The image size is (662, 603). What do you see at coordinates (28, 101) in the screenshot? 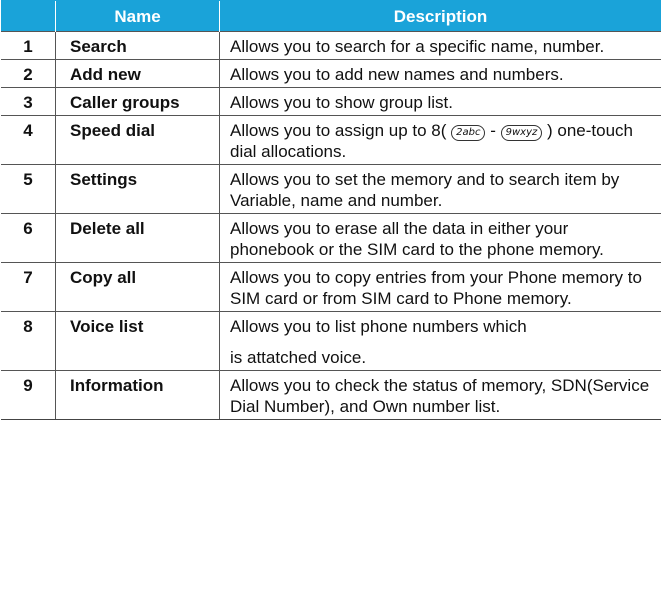
I see `row-number: 3` at bounding box center [28, 101].